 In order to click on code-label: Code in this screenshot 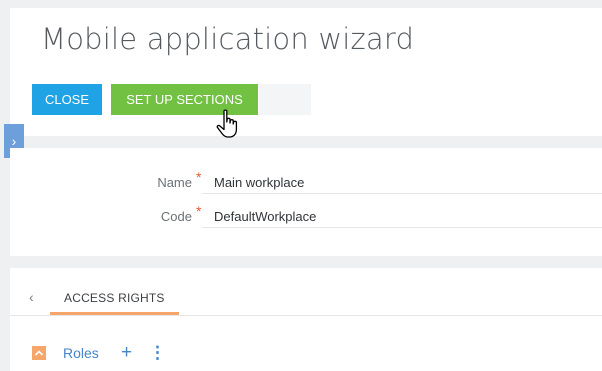, I will do `click(176, 216)`.